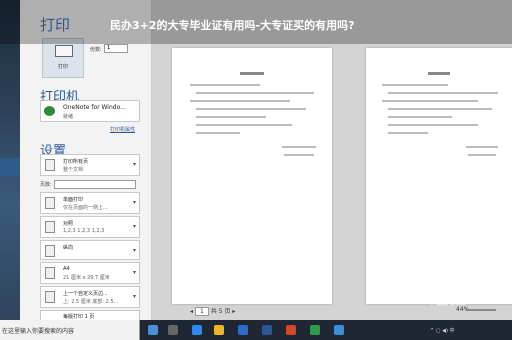 This screenshot has width=512, height=340. Describe the element at coordinates (90, 165) in the screenshot. I see `setting-print-range: 打印所有页 整个文档 ▾` at that location.